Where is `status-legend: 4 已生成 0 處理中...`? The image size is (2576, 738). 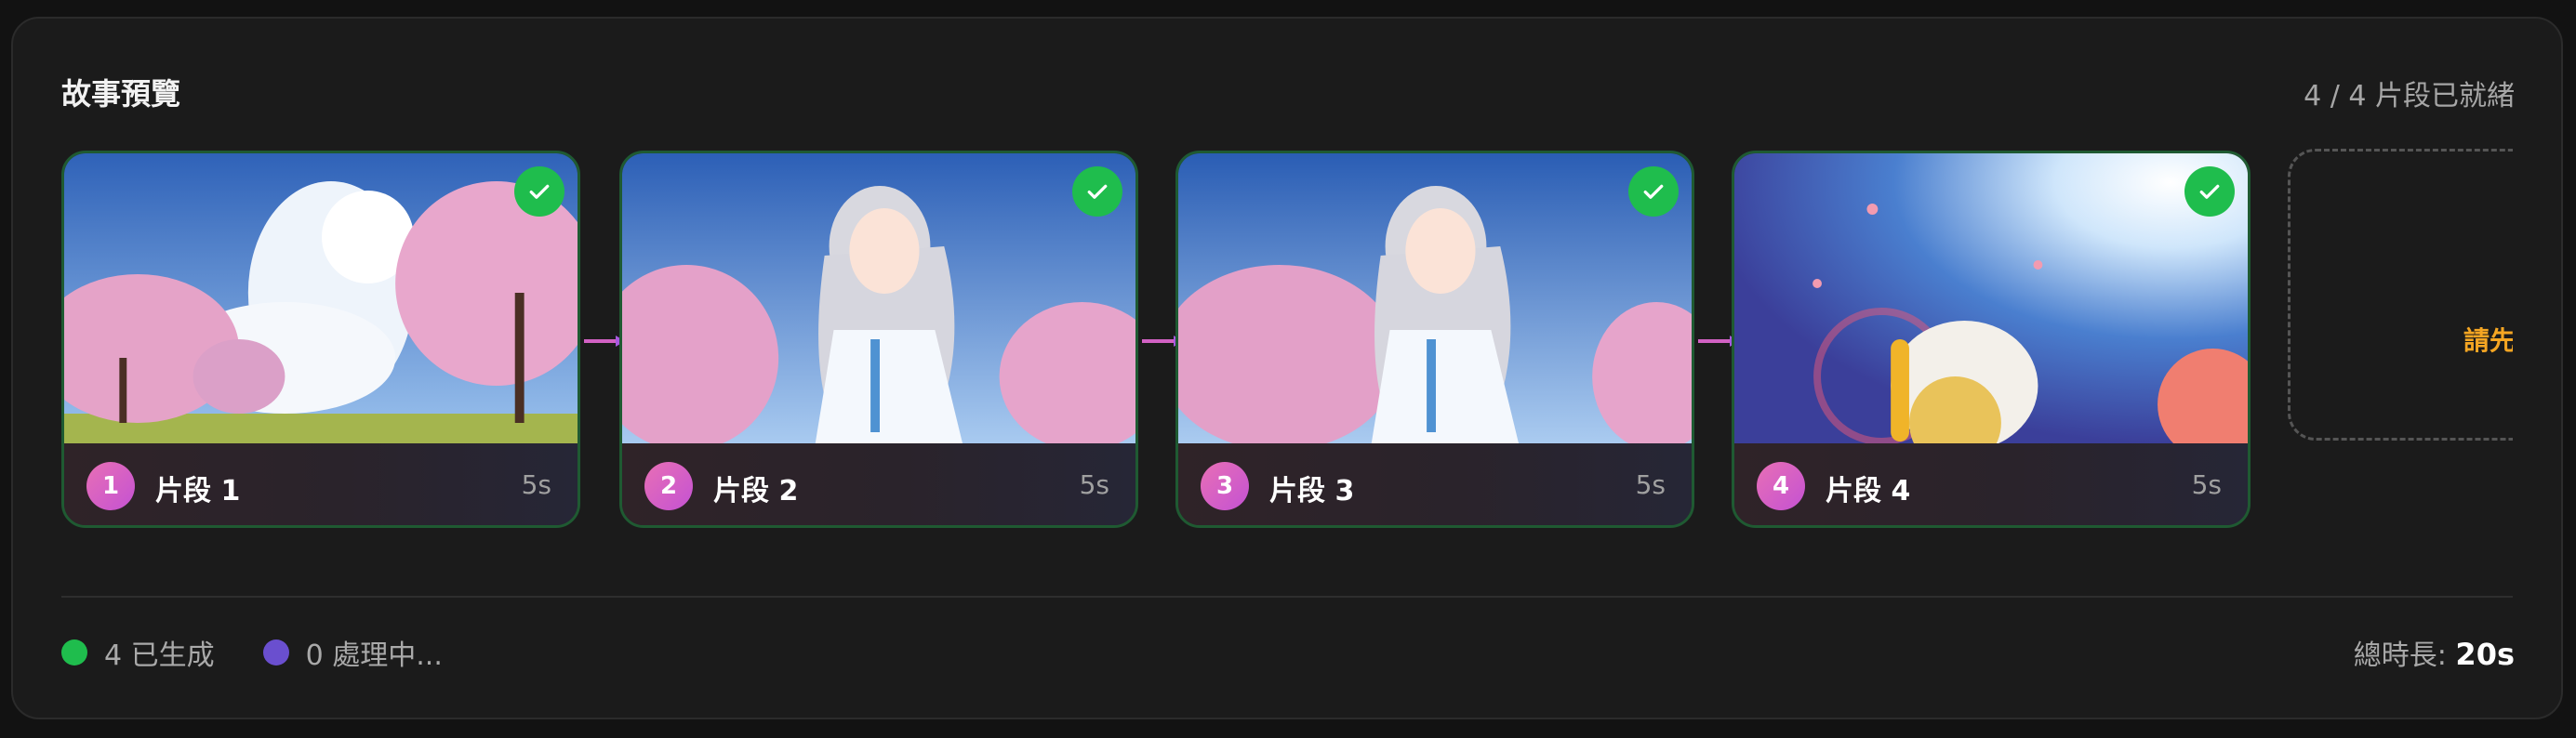 status-legend: 4 已生成 0 處理中... is located at coordinates (276, 652).